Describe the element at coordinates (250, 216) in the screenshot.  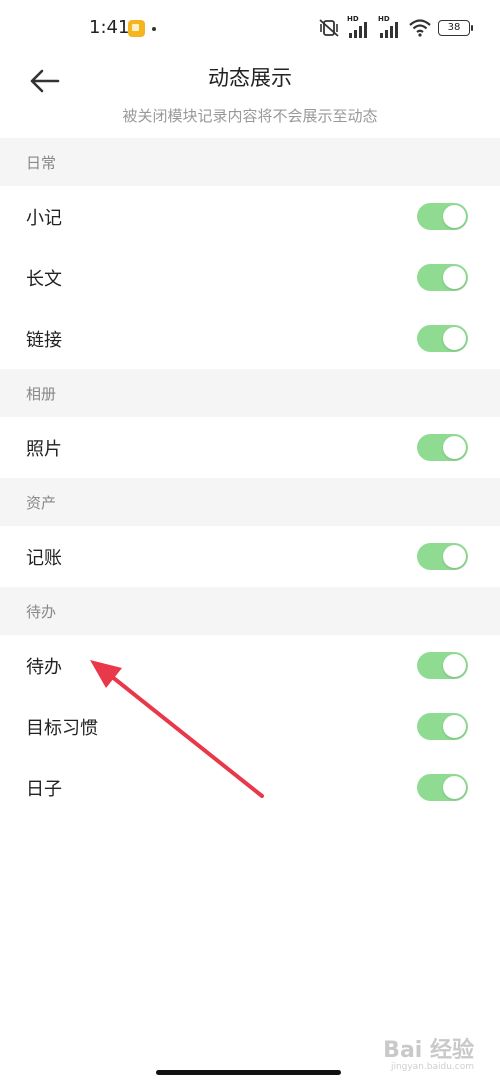
I see `setting-row-note: 小记` at that location.